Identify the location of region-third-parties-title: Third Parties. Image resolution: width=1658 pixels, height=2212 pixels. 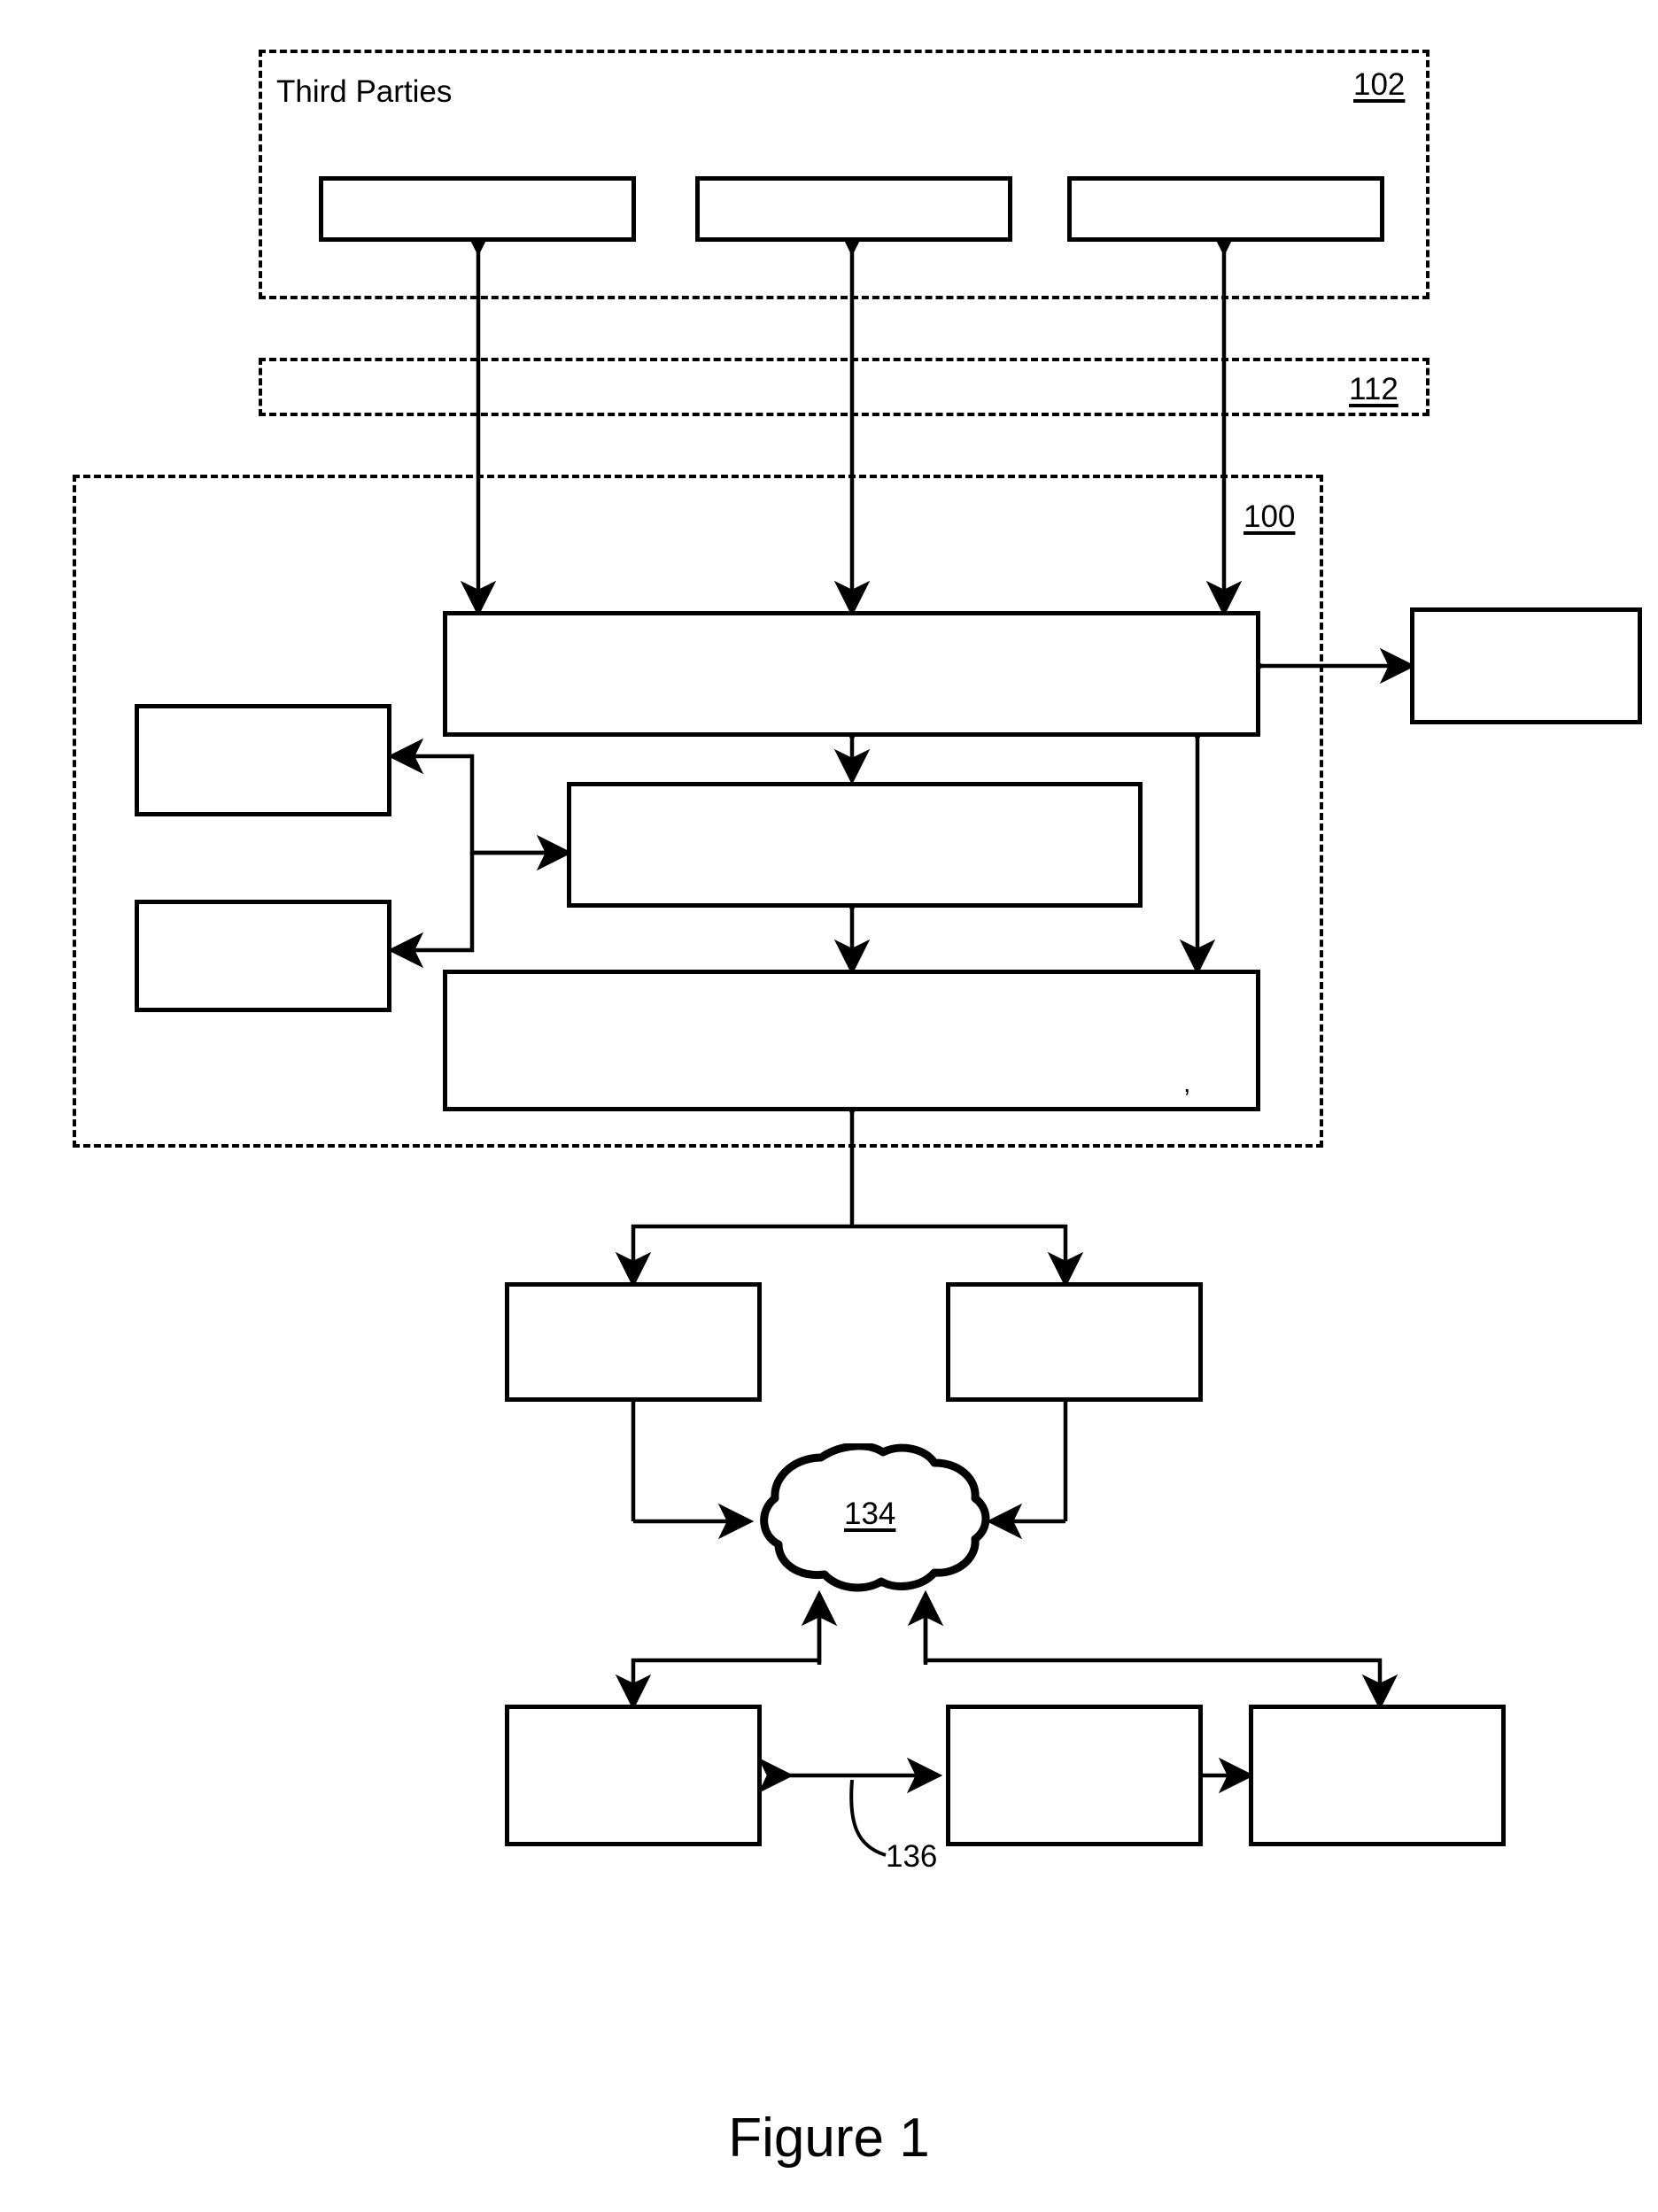
(364, 91).